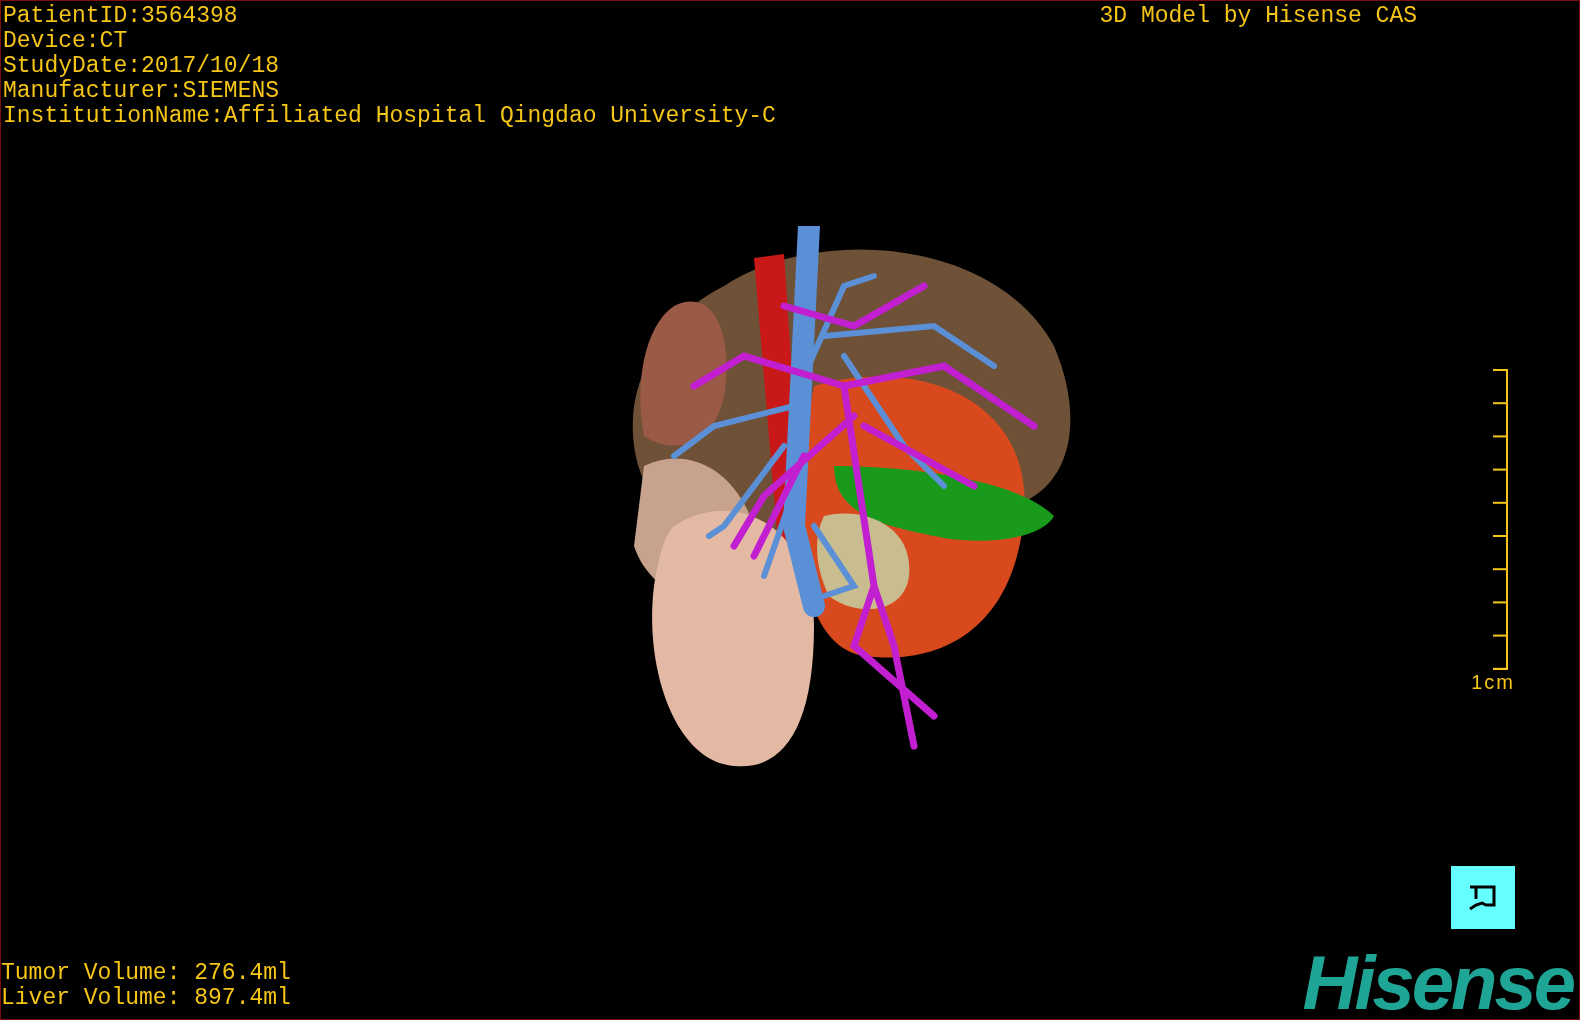 The width and height of the screenshot is (1580, 1020). Describe the element at coordinates (146, 998) in the screenshot. I see `volume-reading: Liver Volume: 897.4ml` at that location.